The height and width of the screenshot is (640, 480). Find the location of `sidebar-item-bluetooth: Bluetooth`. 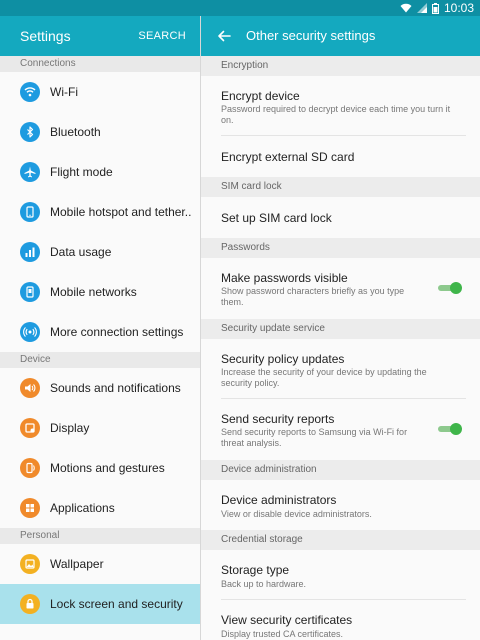

sidebar-item-bluetooth: Bluetooth is located at coordinates (100, 132).